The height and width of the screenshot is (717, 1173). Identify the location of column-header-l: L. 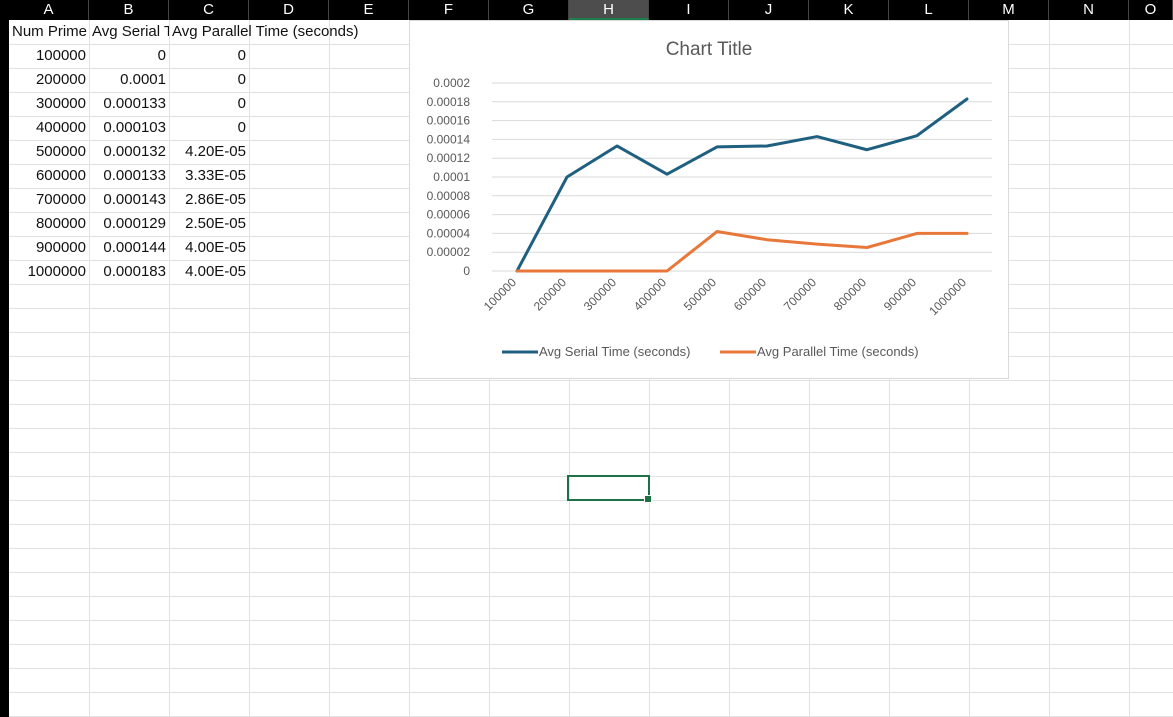
(929, 10).